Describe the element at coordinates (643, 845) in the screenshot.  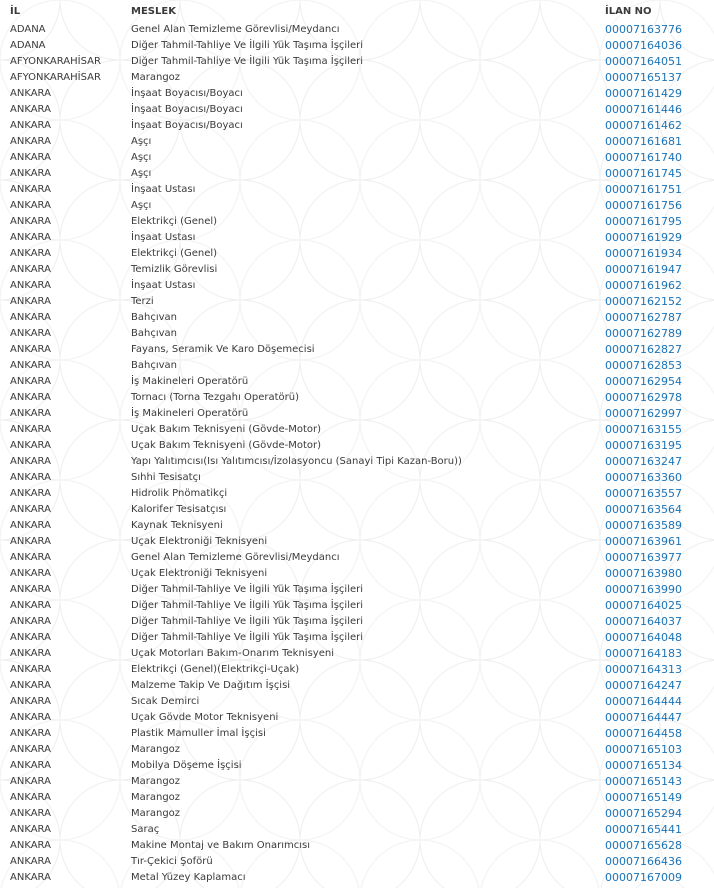
I see `ilan-no-link: 00007165628` at that location.